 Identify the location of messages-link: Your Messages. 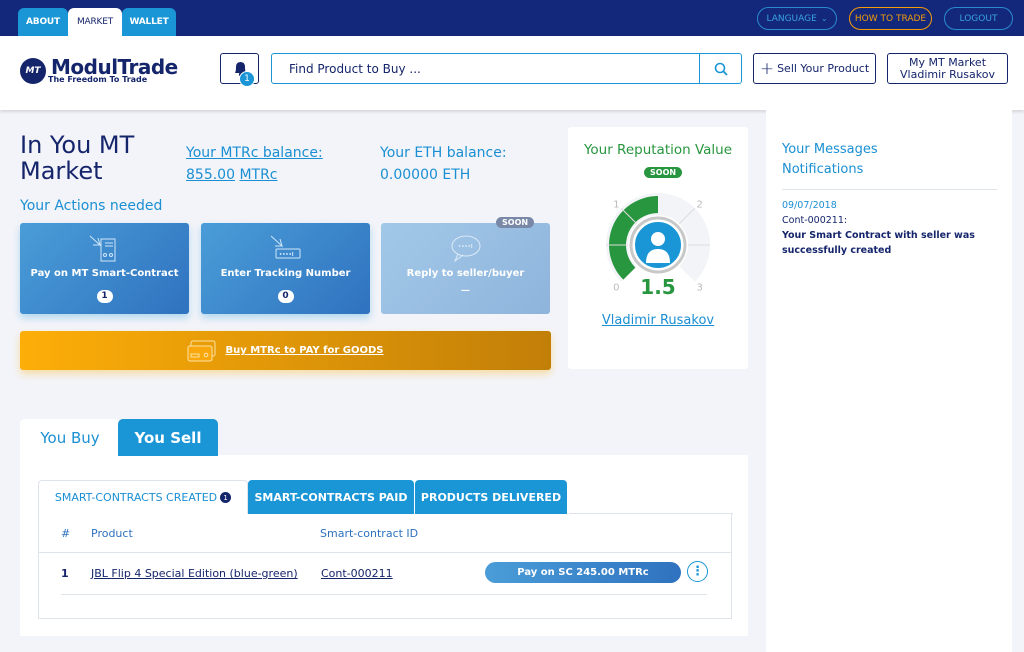
(830, 150).